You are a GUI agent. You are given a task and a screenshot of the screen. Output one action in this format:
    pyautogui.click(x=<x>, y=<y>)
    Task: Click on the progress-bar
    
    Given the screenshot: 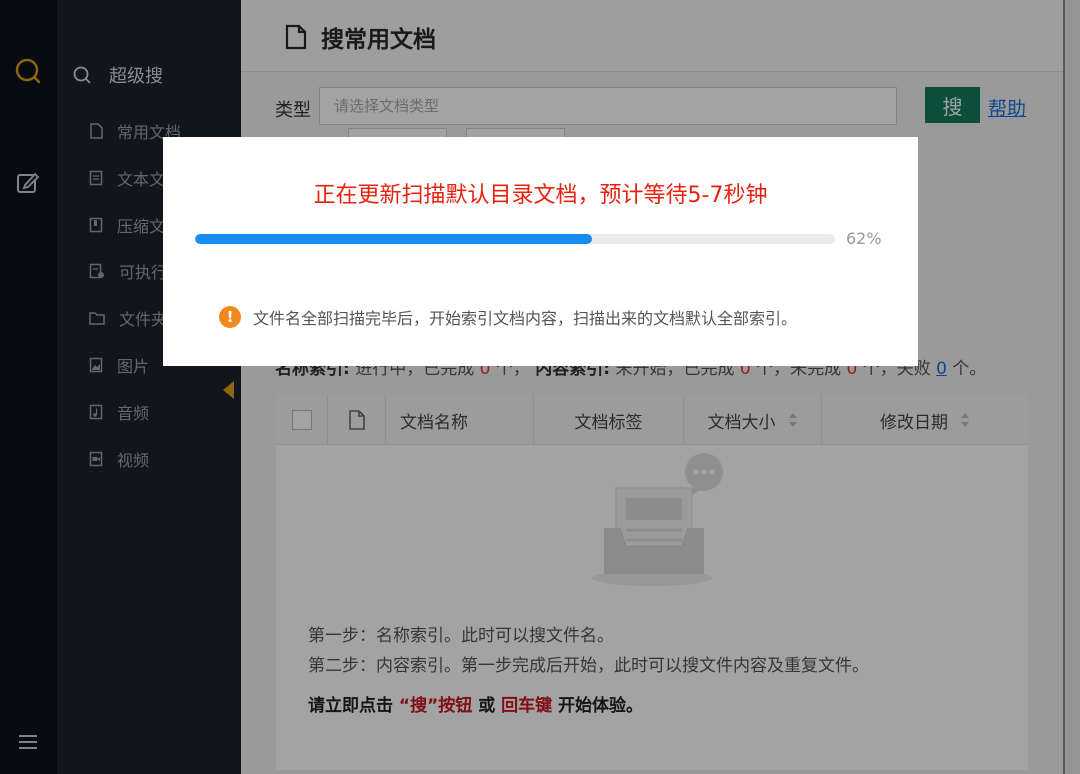 What is the action you would take?
    pyautogui.click(x=515, y=239)
    